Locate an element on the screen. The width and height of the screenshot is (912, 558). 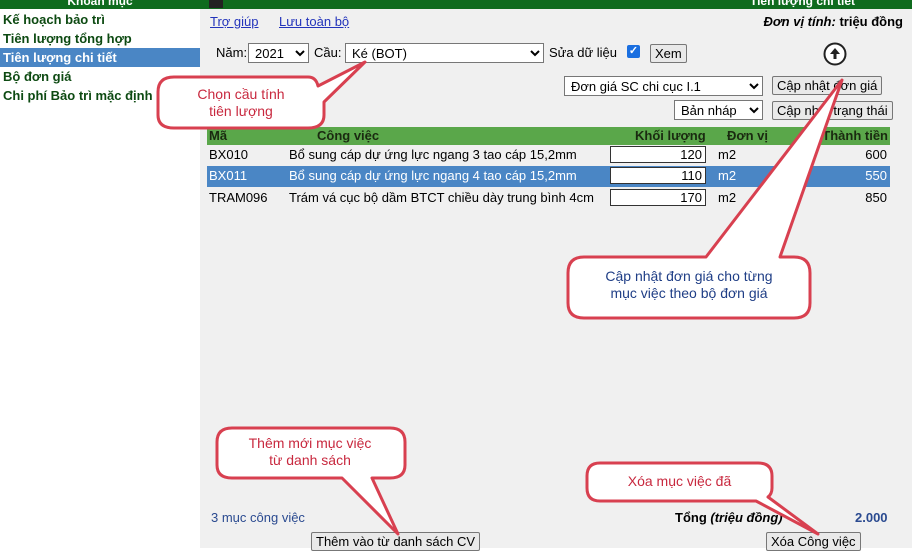
callout-line: Chọn cầu tính is located at coordinates (241, 94).